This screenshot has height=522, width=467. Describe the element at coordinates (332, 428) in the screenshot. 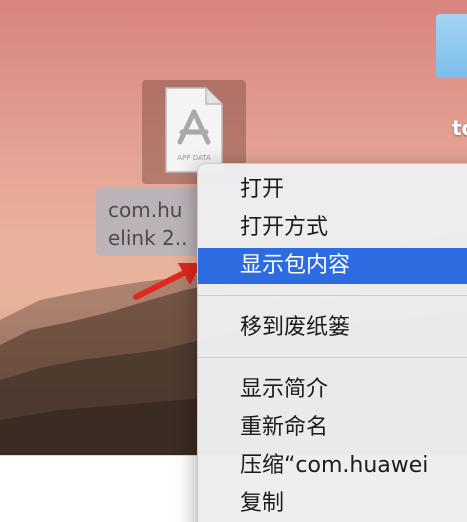

I see `menu-item-rename: 重新命名` at that location.